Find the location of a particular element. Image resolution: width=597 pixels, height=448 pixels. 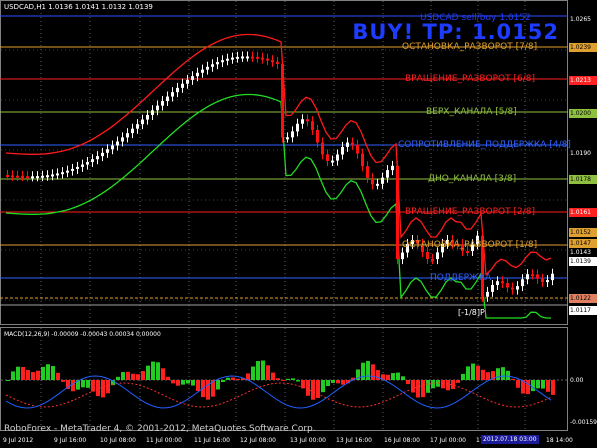

time-axis-label: 13 Jul 16:00 is located at coordinates (354, 440).